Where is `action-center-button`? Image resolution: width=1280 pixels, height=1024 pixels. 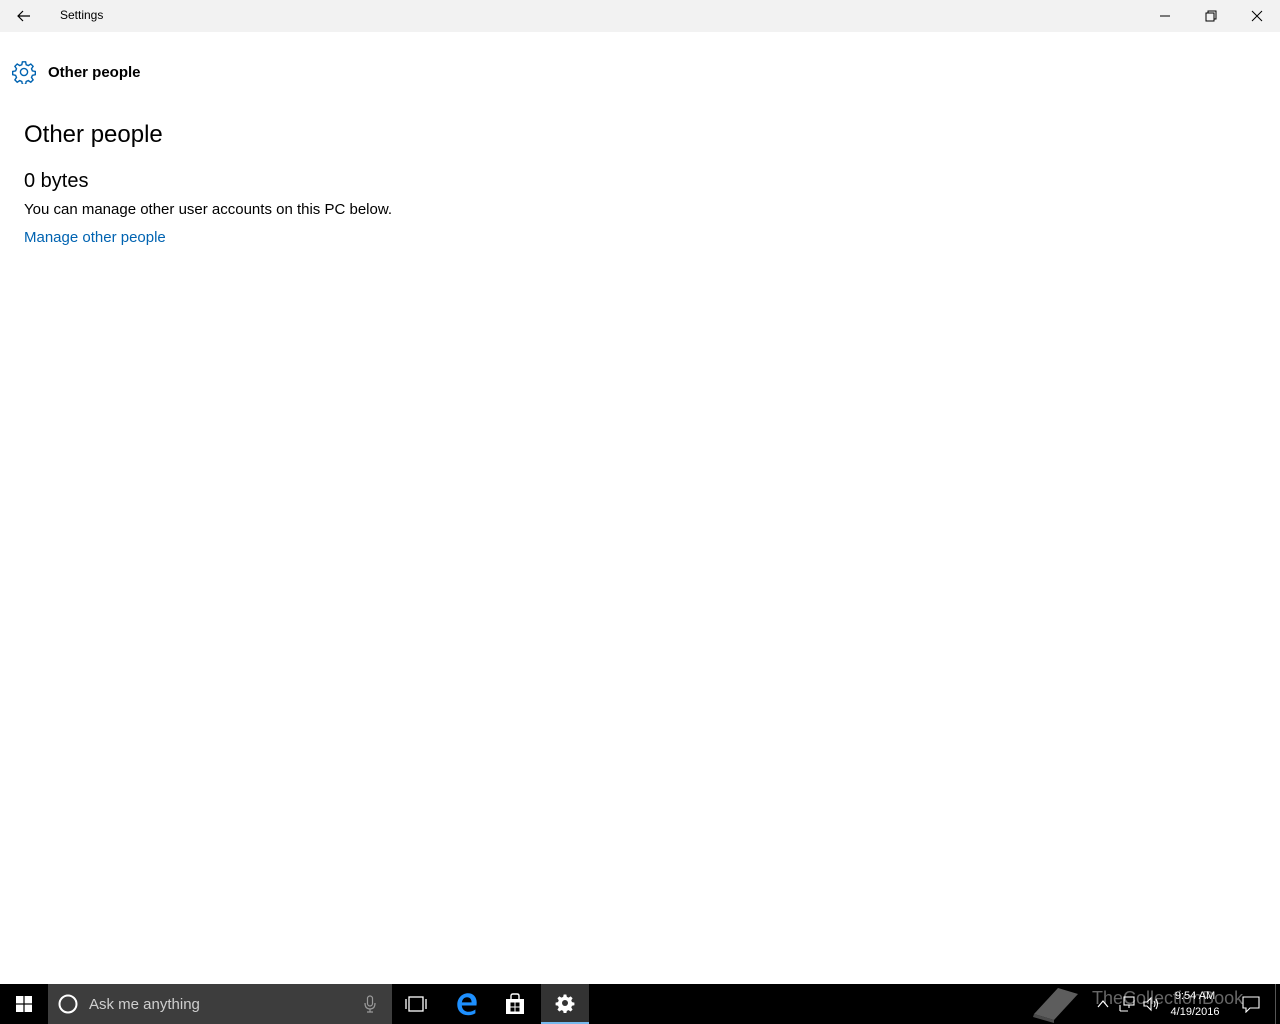 action-center-button is located at coordinates (1251, 1004).